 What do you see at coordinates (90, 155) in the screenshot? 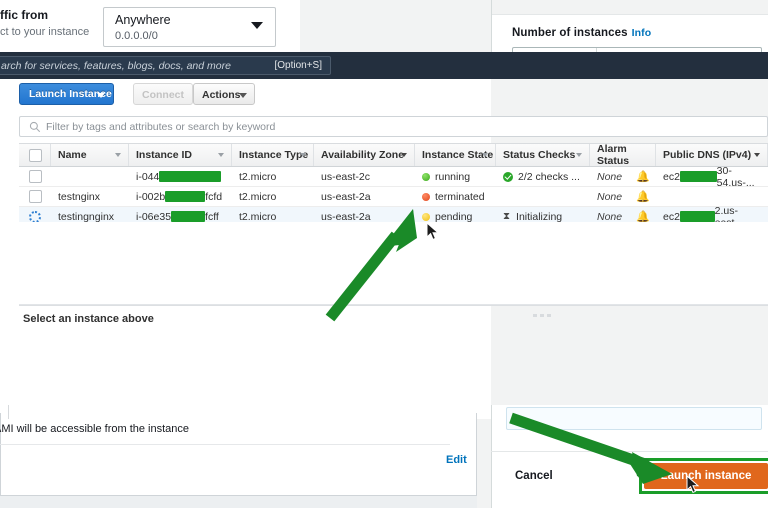
I see `column-header-name: Name` at bounding box center [90, 155].